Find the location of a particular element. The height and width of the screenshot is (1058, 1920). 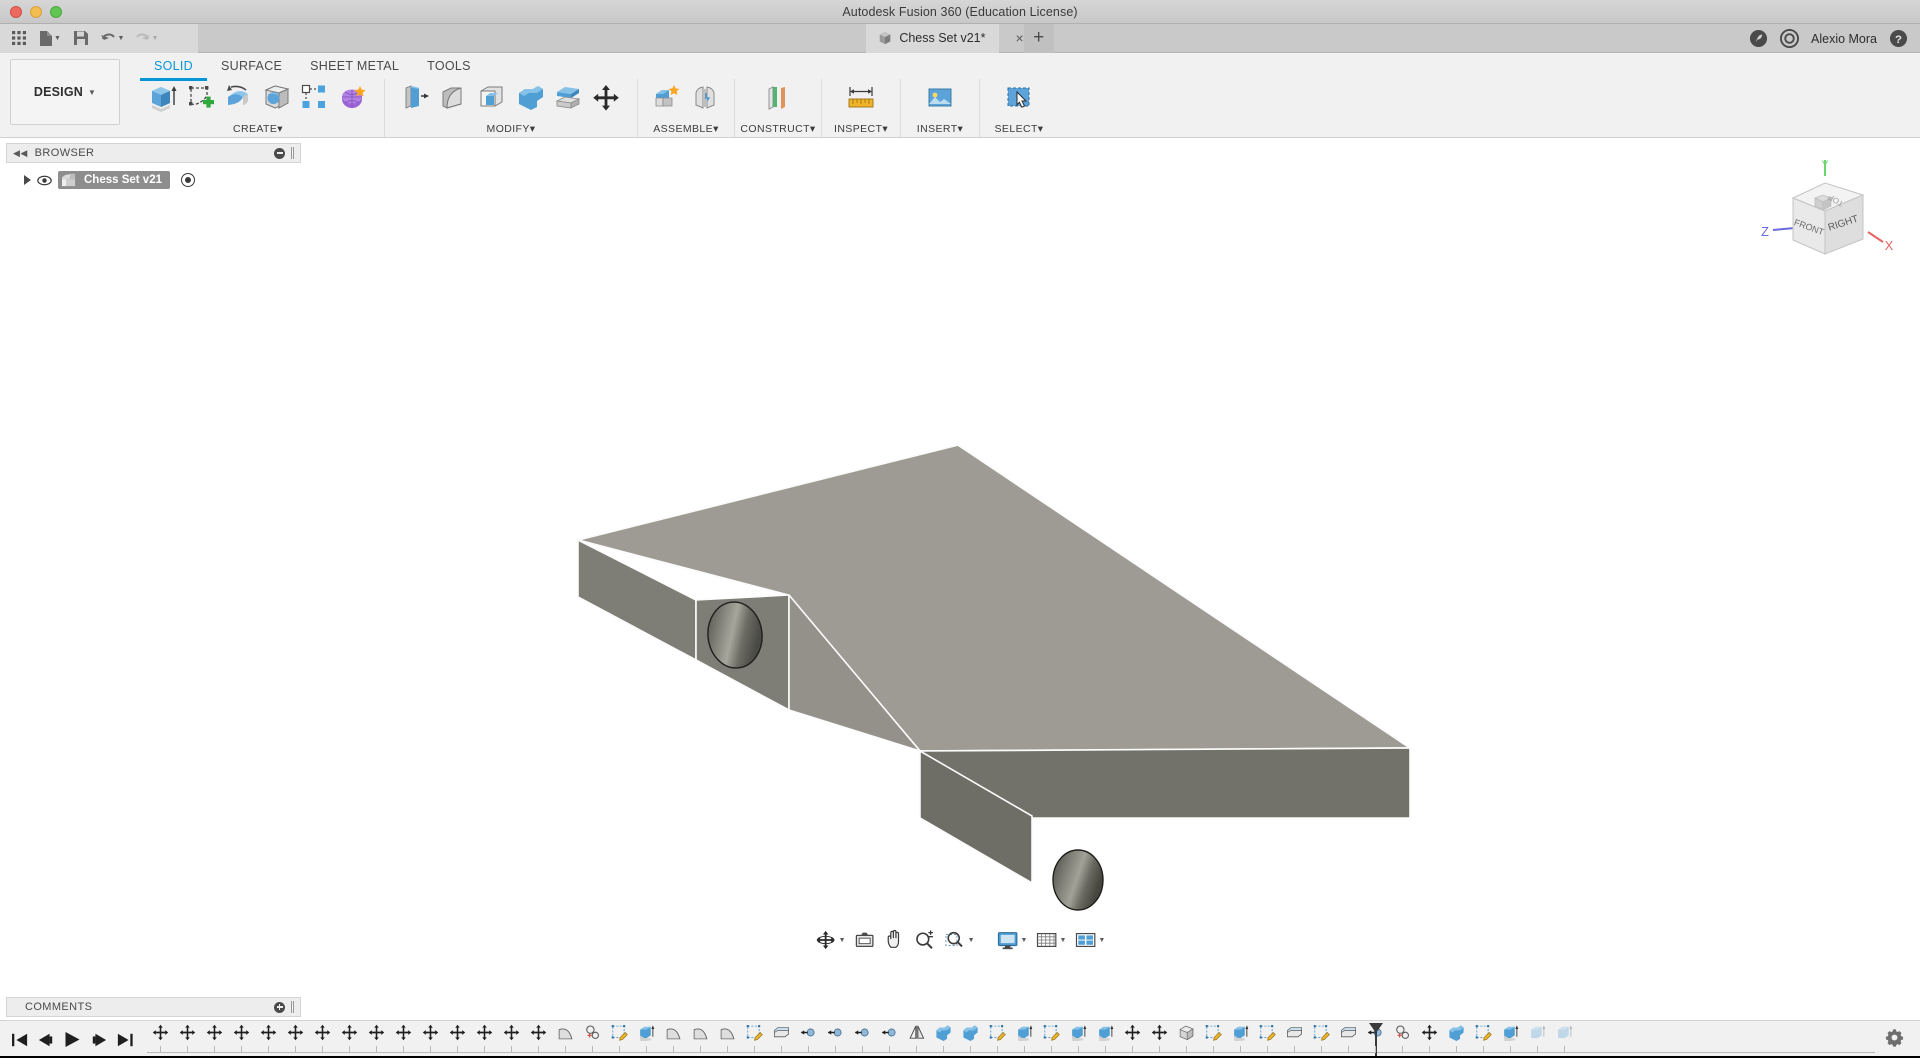

timeline-track is located at coordinates (1011, 1039).